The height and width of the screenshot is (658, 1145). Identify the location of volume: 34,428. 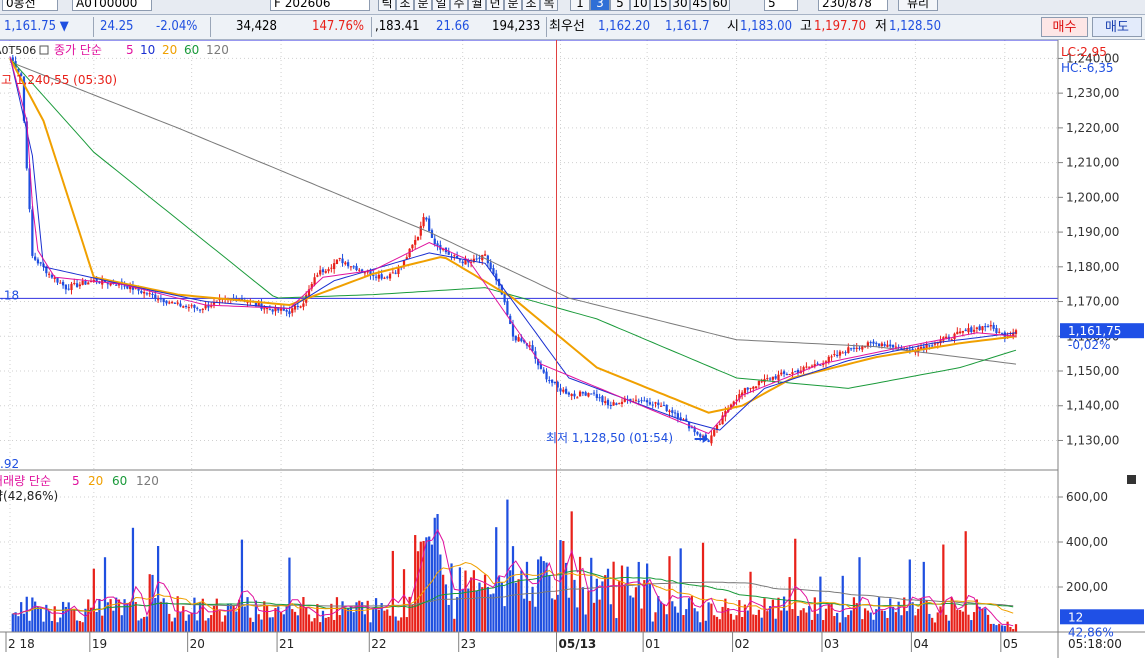
(256, 26).